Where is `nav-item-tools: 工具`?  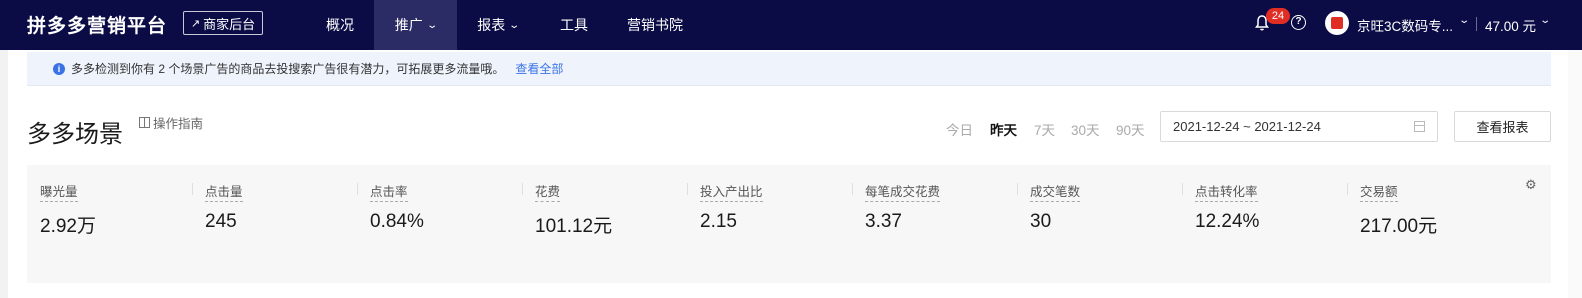
nav-item-tools: 工具 is located at coordinates (574, 25).